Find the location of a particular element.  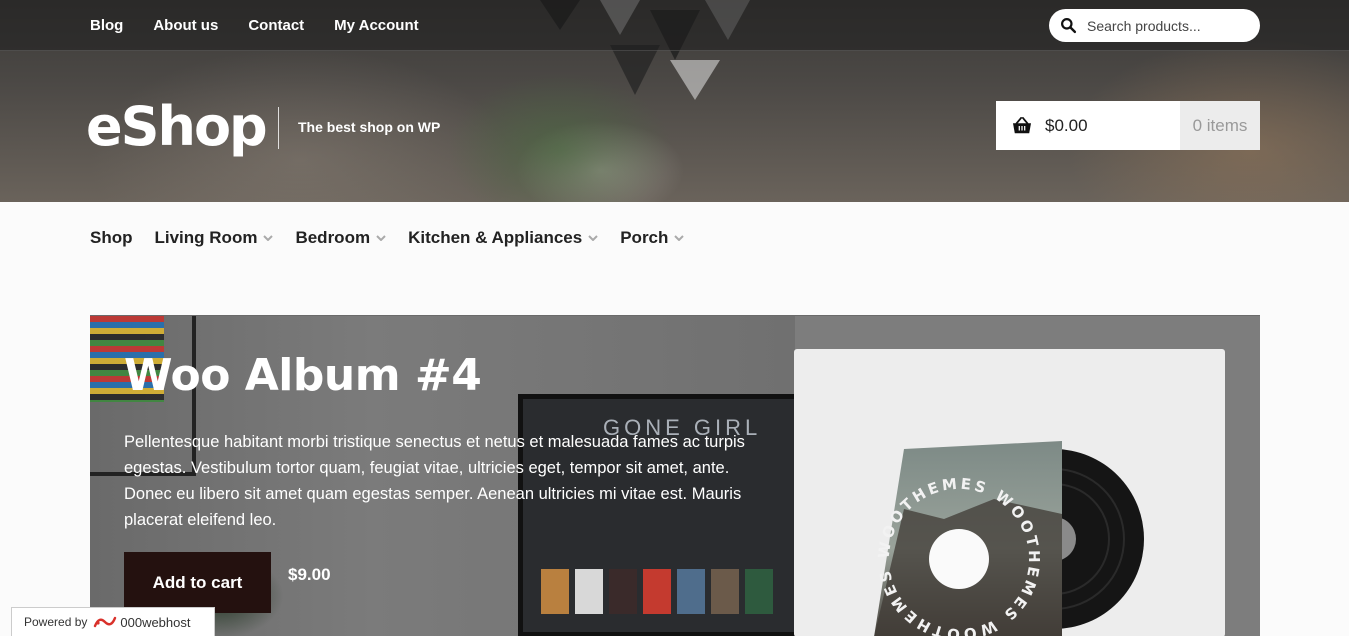

webhost-logo-icon is located at coordinates (105, 622).